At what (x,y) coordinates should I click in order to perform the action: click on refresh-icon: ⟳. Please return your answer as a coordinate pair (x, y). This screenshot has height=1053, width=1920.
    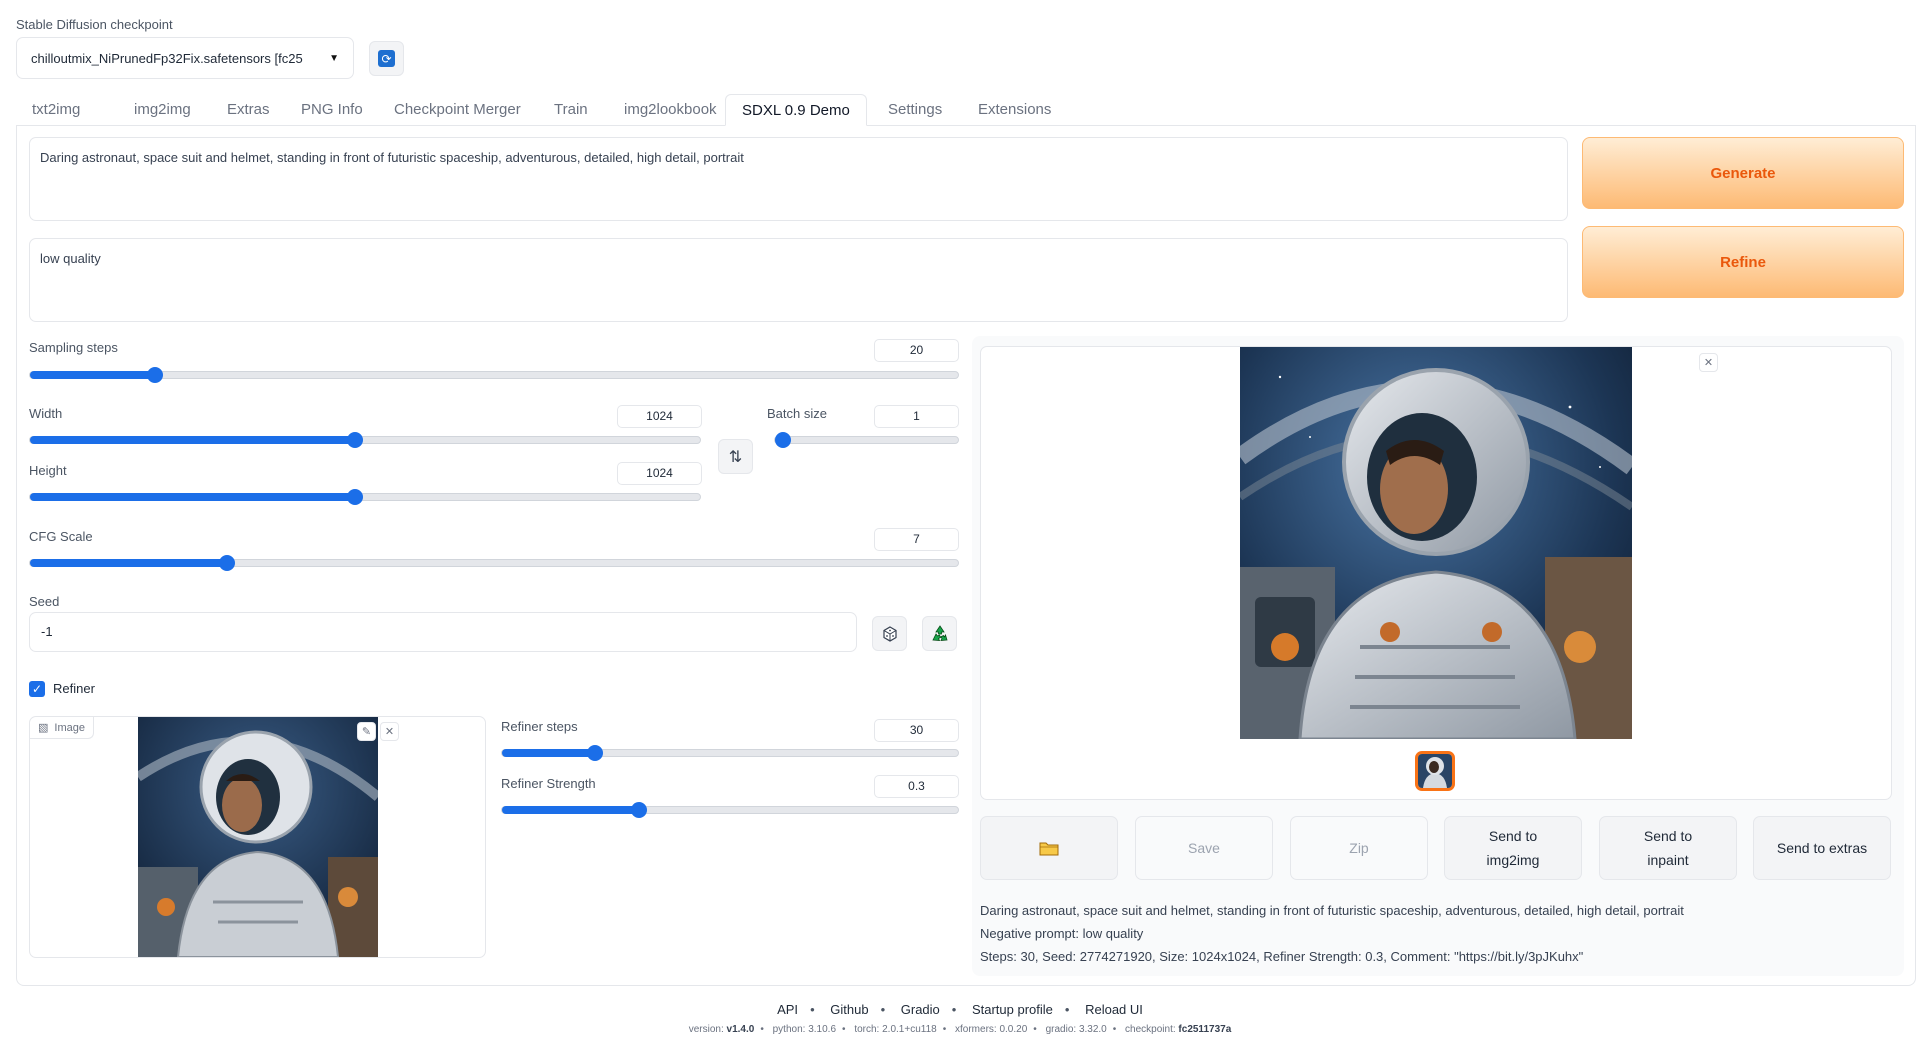
    Looking at the image, I should click on (386, 58).